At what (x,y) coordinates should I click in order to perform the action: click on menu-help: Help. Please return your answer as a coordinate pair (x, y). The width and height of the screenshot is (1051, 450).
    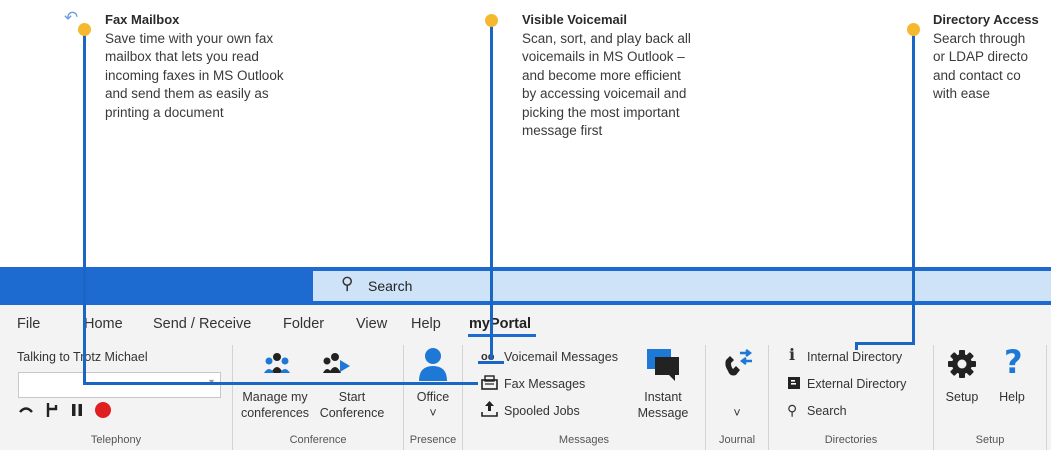
    Looking at the image, I should click on (426, 324).